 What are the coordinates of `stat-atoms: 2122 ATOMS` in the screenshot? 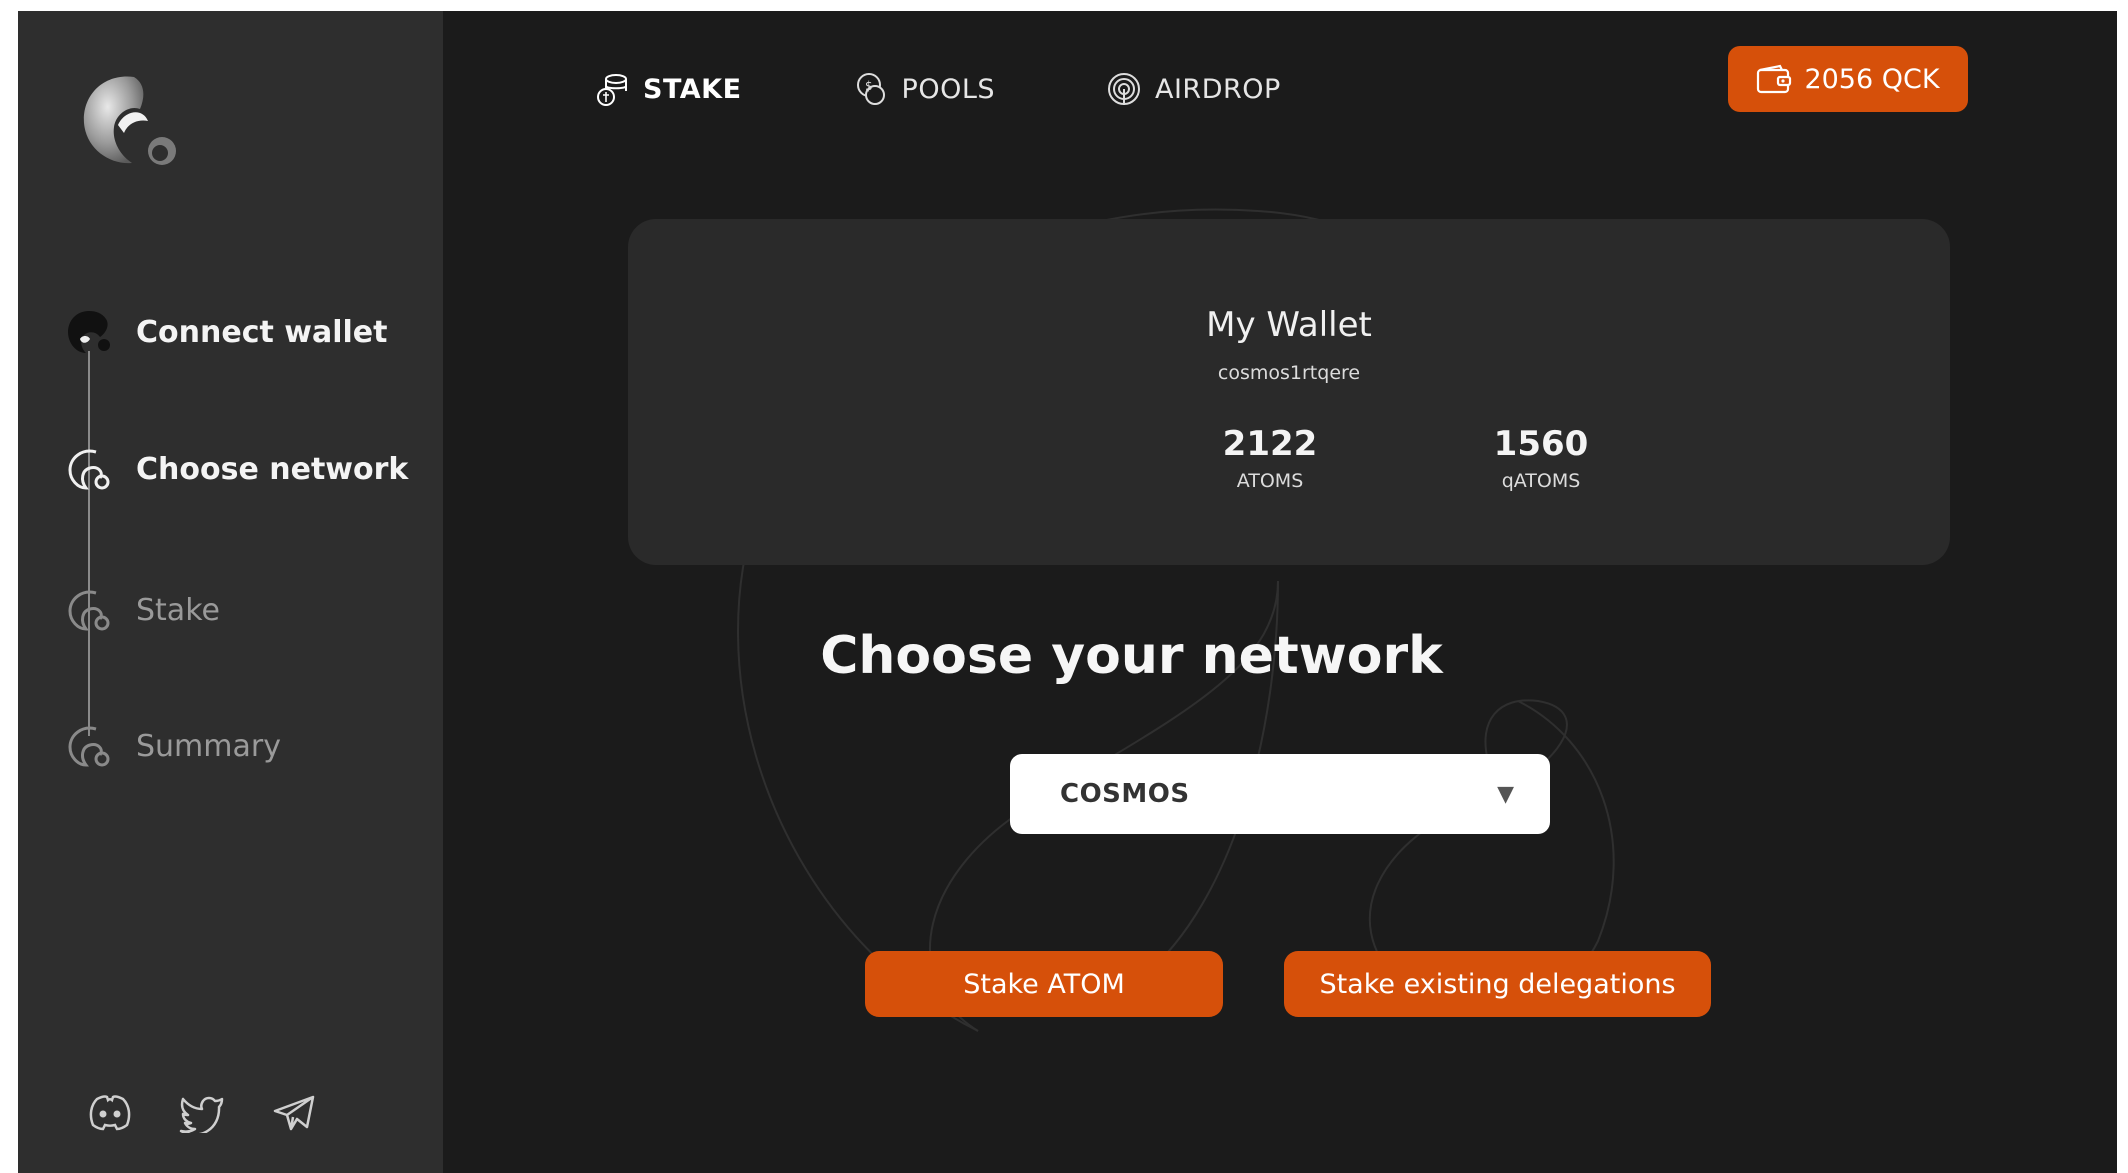 It's located at (1270, 458).